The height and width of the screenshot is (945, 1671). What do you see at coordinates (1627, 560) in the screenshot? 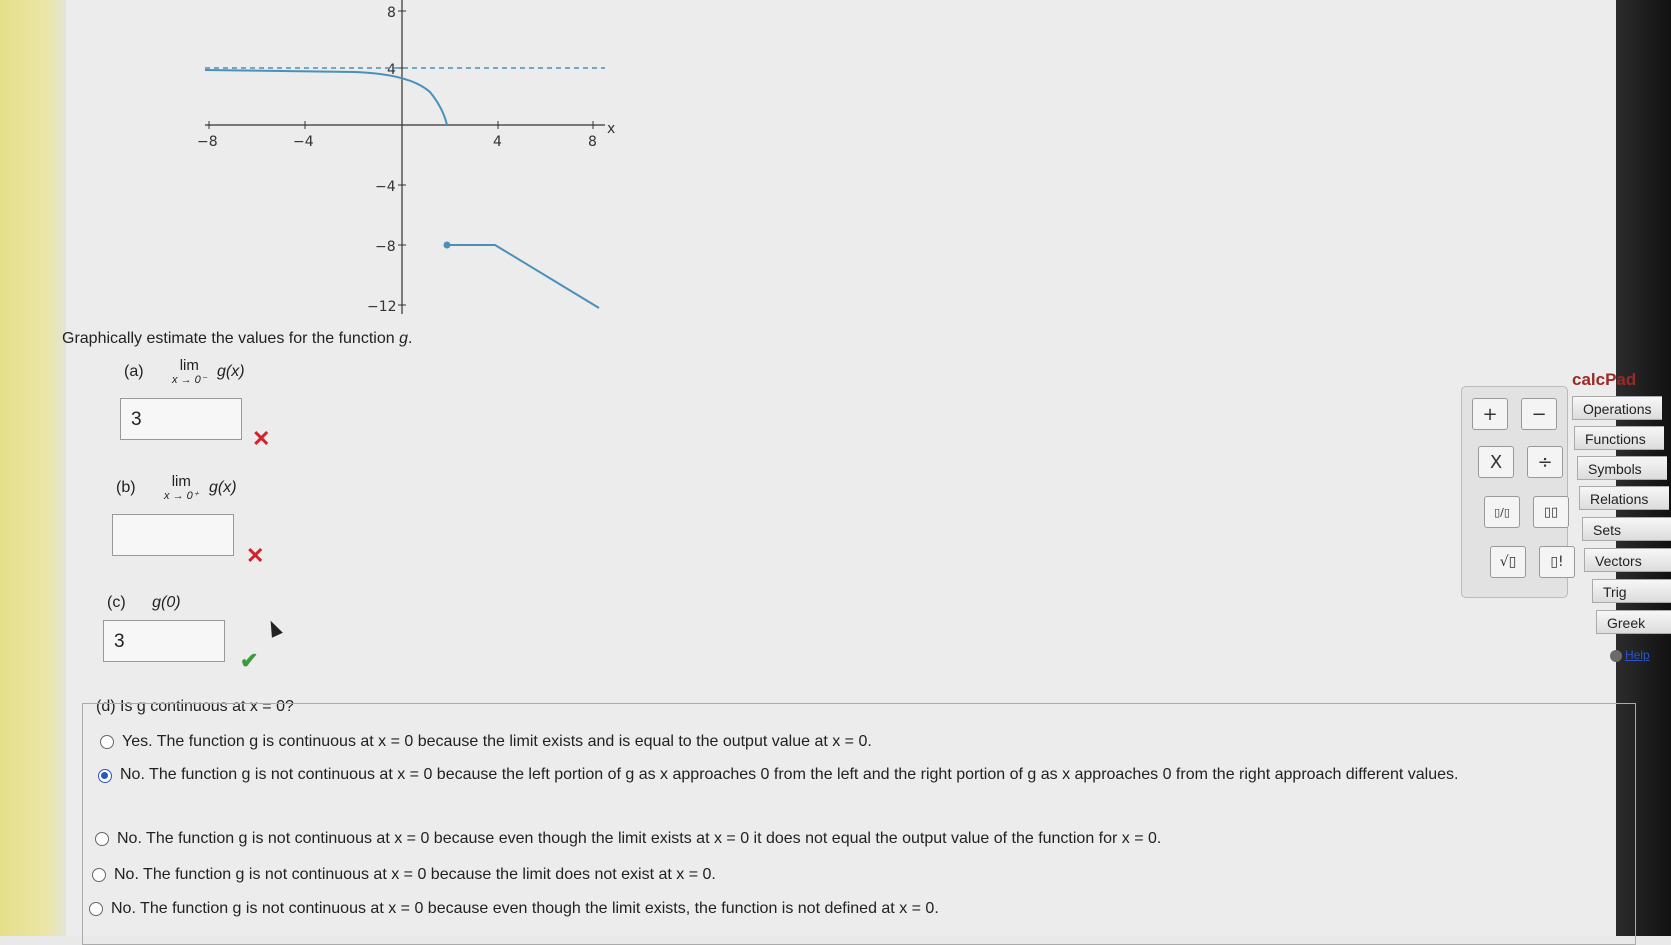
I see `tab-vectors: Vectors` at bounding box center [1627, 560].